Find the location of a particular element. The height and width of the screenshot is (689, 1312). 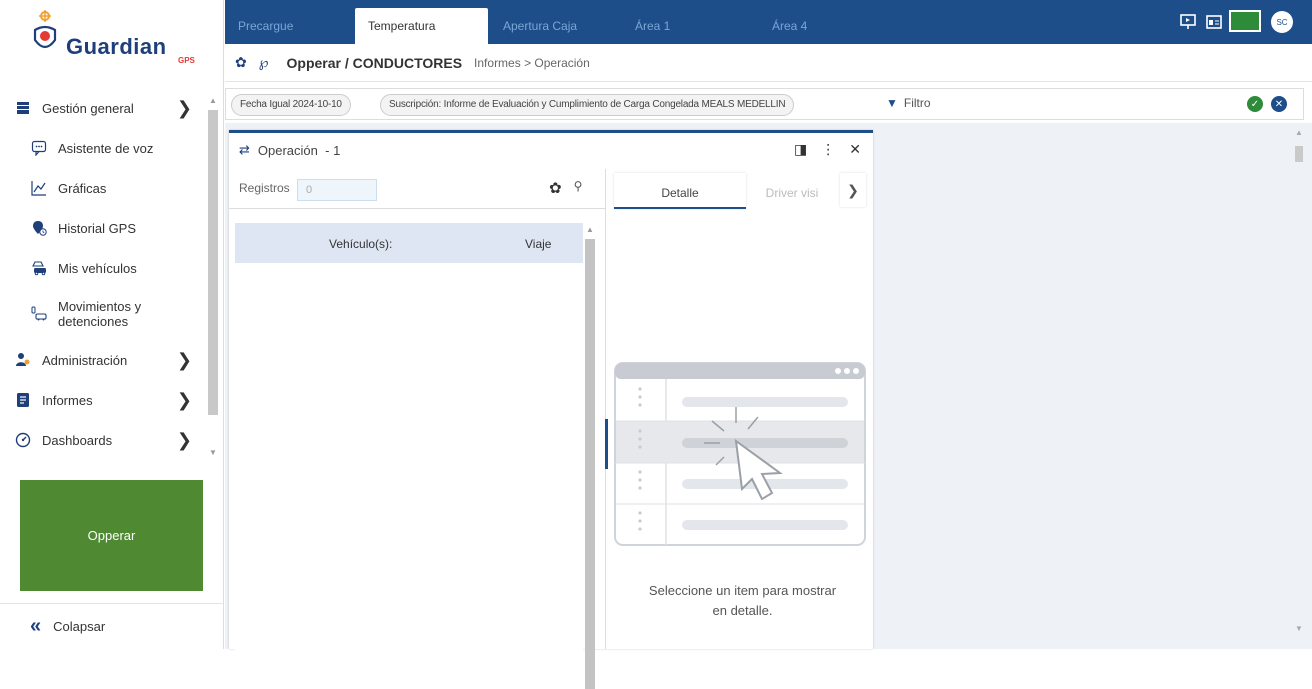

sidebar-item-historial-gps: Historial GPS is located at coordinates (103, 228).